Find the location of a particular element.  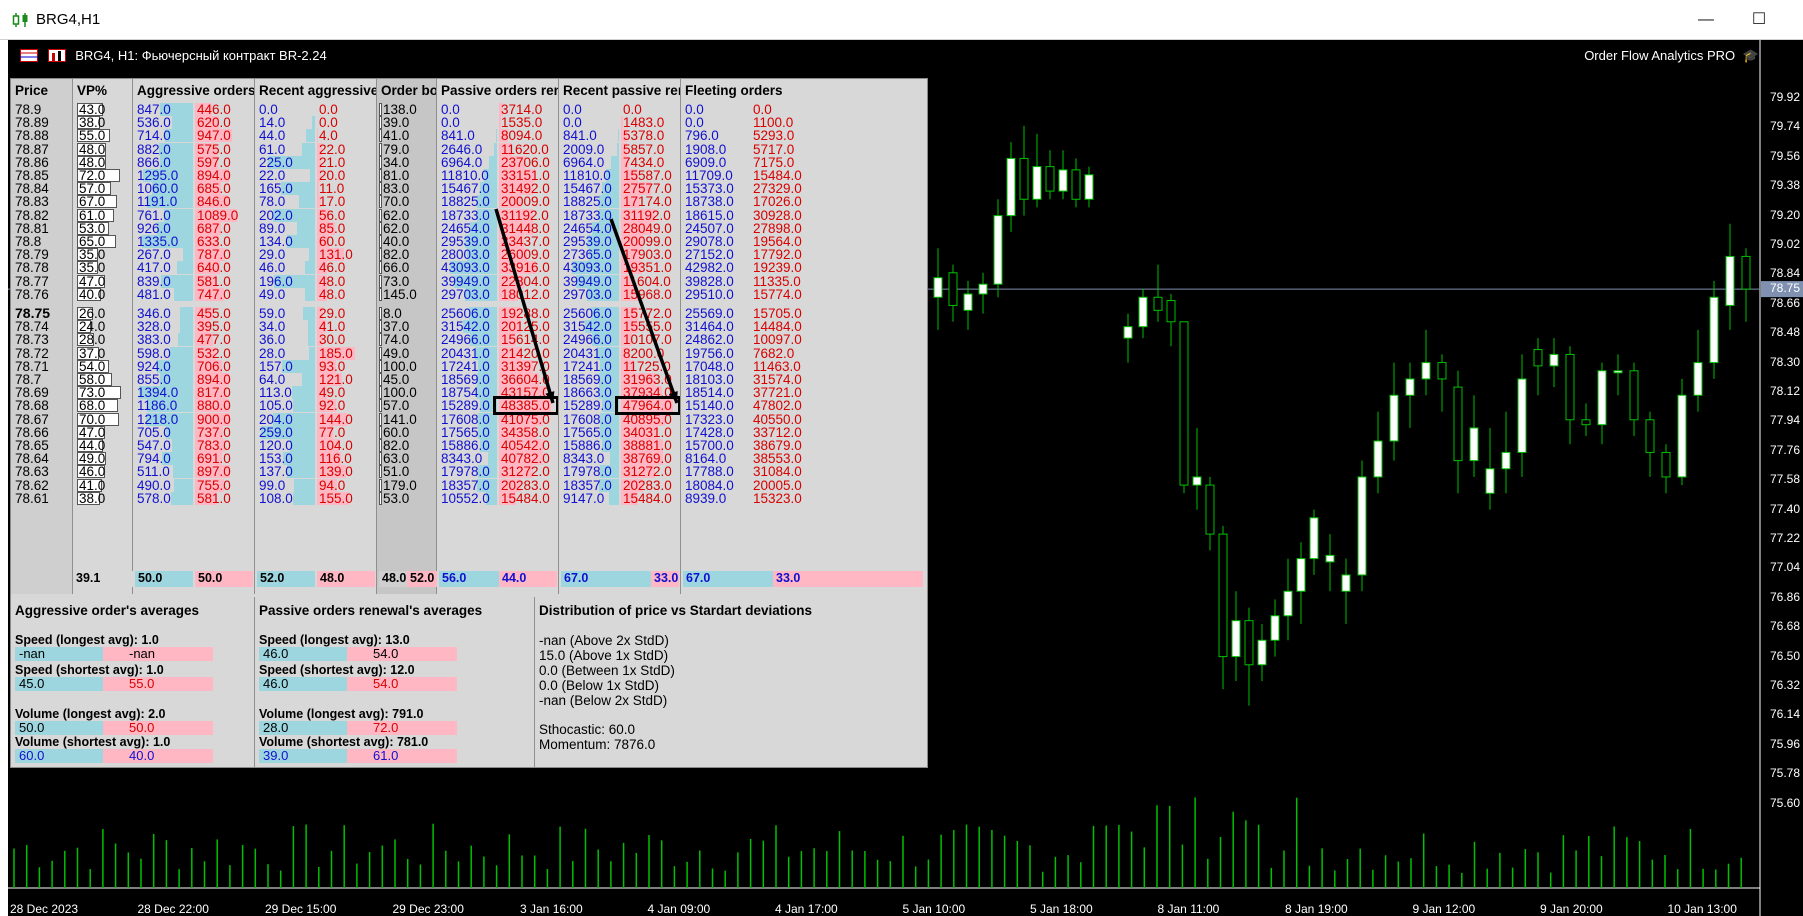

stddev-line: 15.0 (Above 1x StdD) is located at coordinates (604, 655).